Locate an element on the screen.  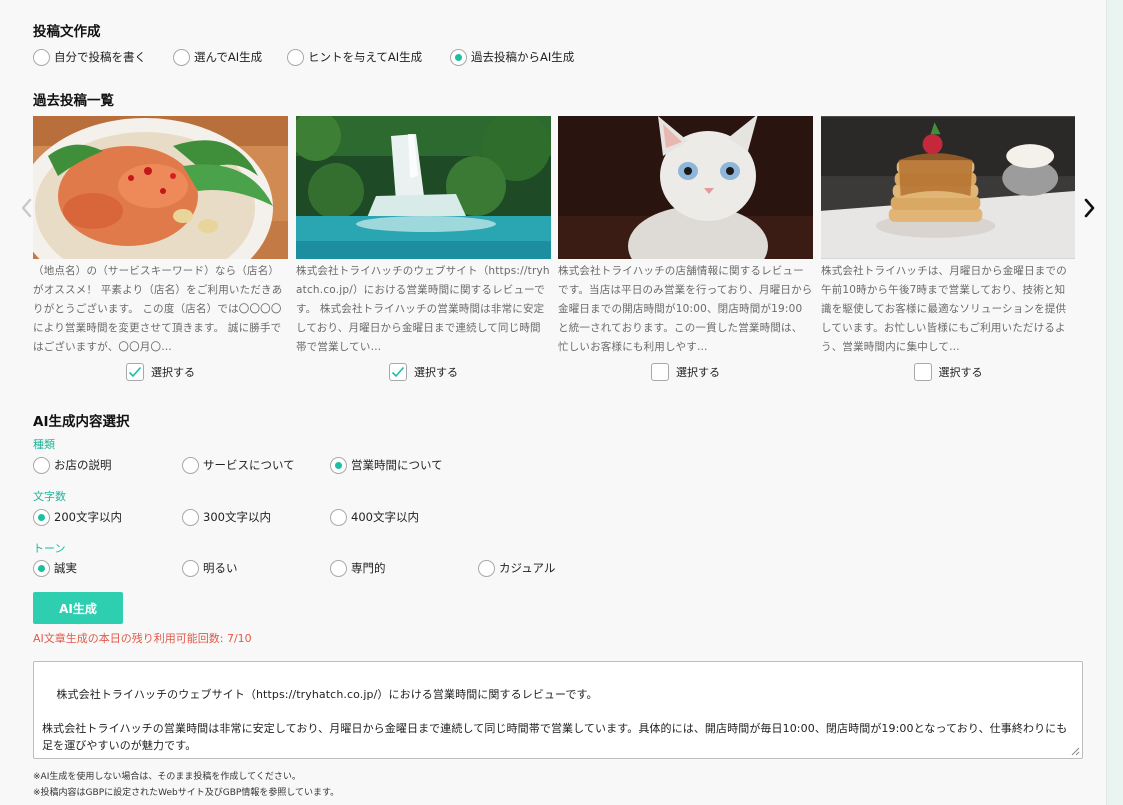
note-no-ai: ※AI生成を使用しない場合は、そのまま投稿を作成してください。 is located at coordinates (167, 777).